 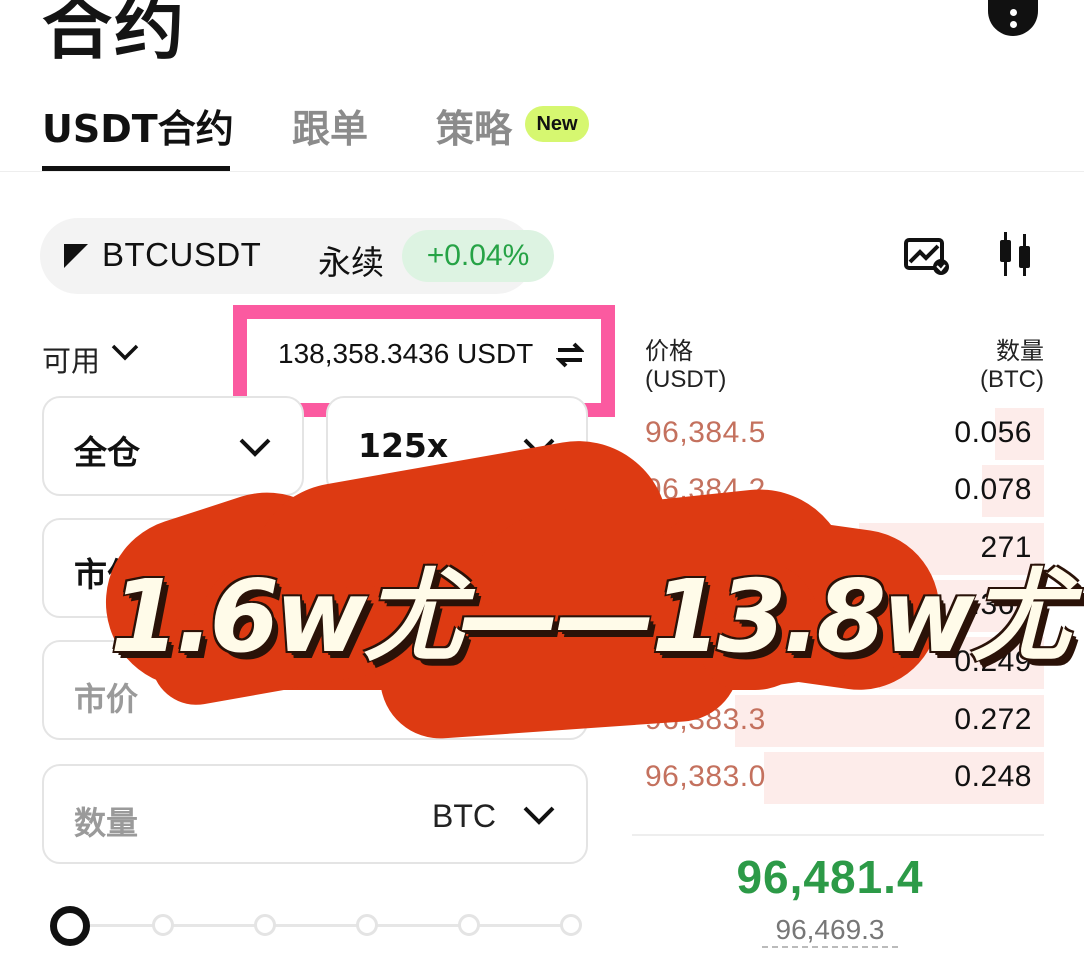 I want to click on price-change-badge: +0.04%, so click(x=478, y=256).